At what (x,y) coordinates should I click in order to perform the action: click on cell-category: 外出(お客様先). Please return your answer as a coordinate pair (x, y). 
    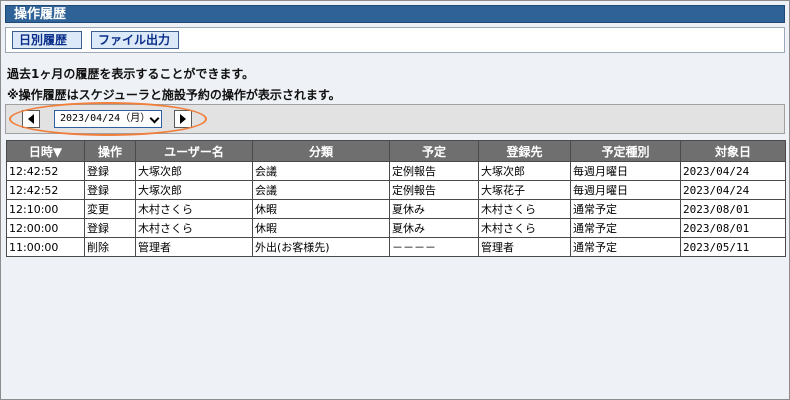
    Looking at the image, I should click on (321, 247).